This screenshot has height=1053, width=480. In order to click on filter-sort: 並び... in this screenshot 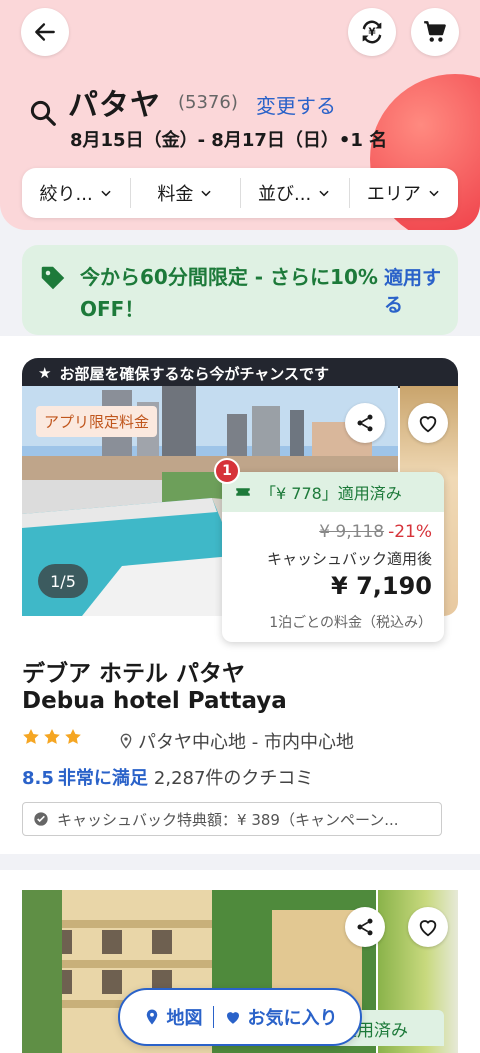, I will do `click(294, 193)`.